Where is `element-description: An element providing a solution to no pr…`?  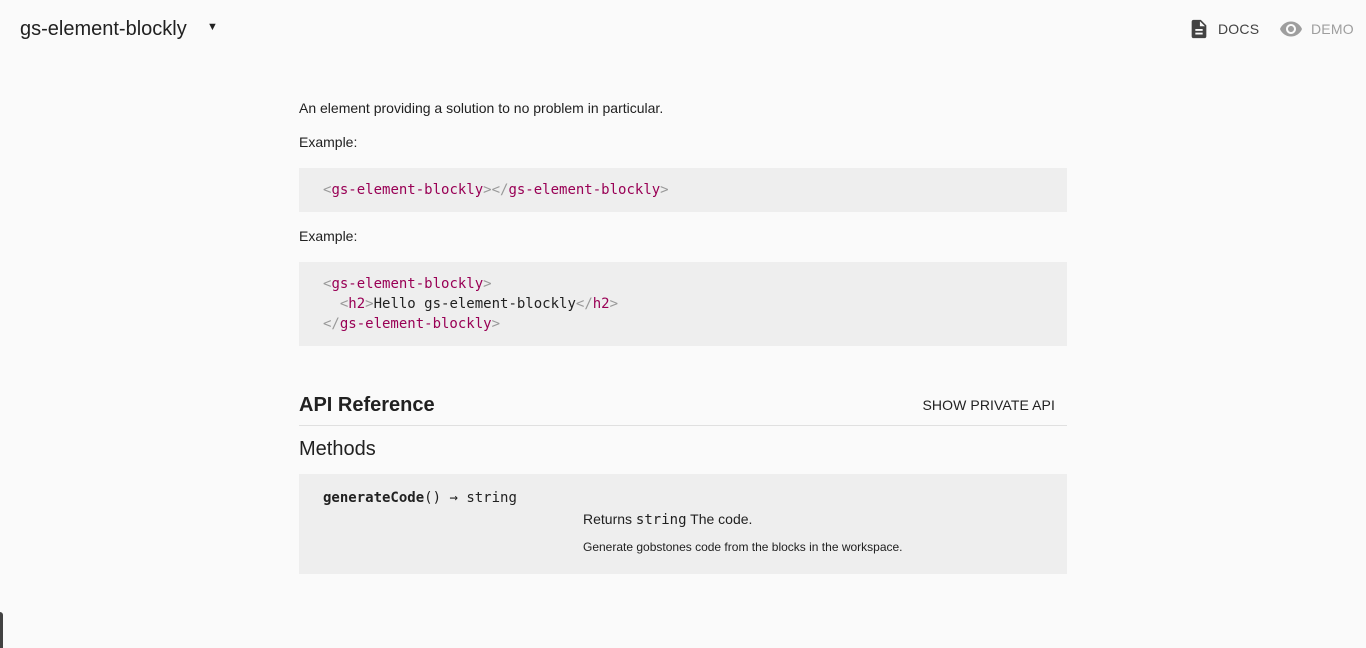
element-description: An element providing a solution to no pr… is located at coordinates (481, 108).